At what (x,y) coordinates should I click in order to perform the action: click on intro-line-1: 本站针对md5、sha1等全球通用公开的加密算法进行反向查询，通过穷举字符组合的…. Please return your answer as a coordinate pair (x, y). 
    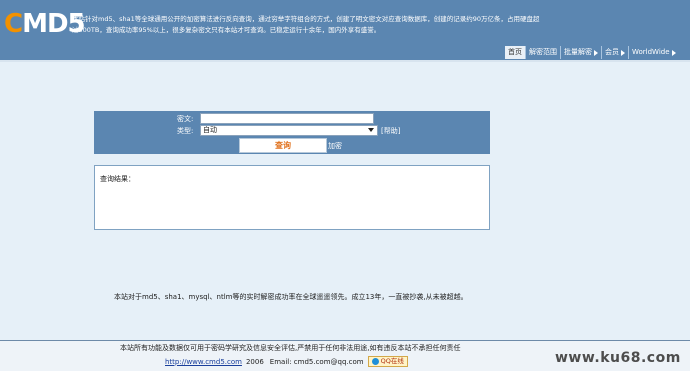
    Looking at the image, I should click on (306, 19).